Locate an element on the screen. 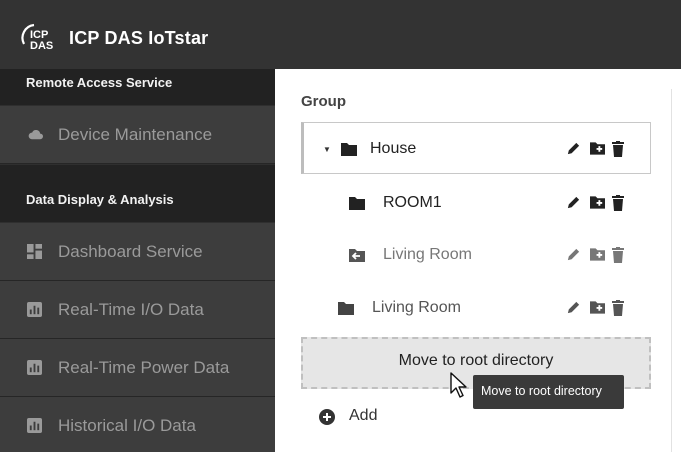 The width and height of the screenshot is (681, 452). panel-divider is located at coordinates (671, 270).